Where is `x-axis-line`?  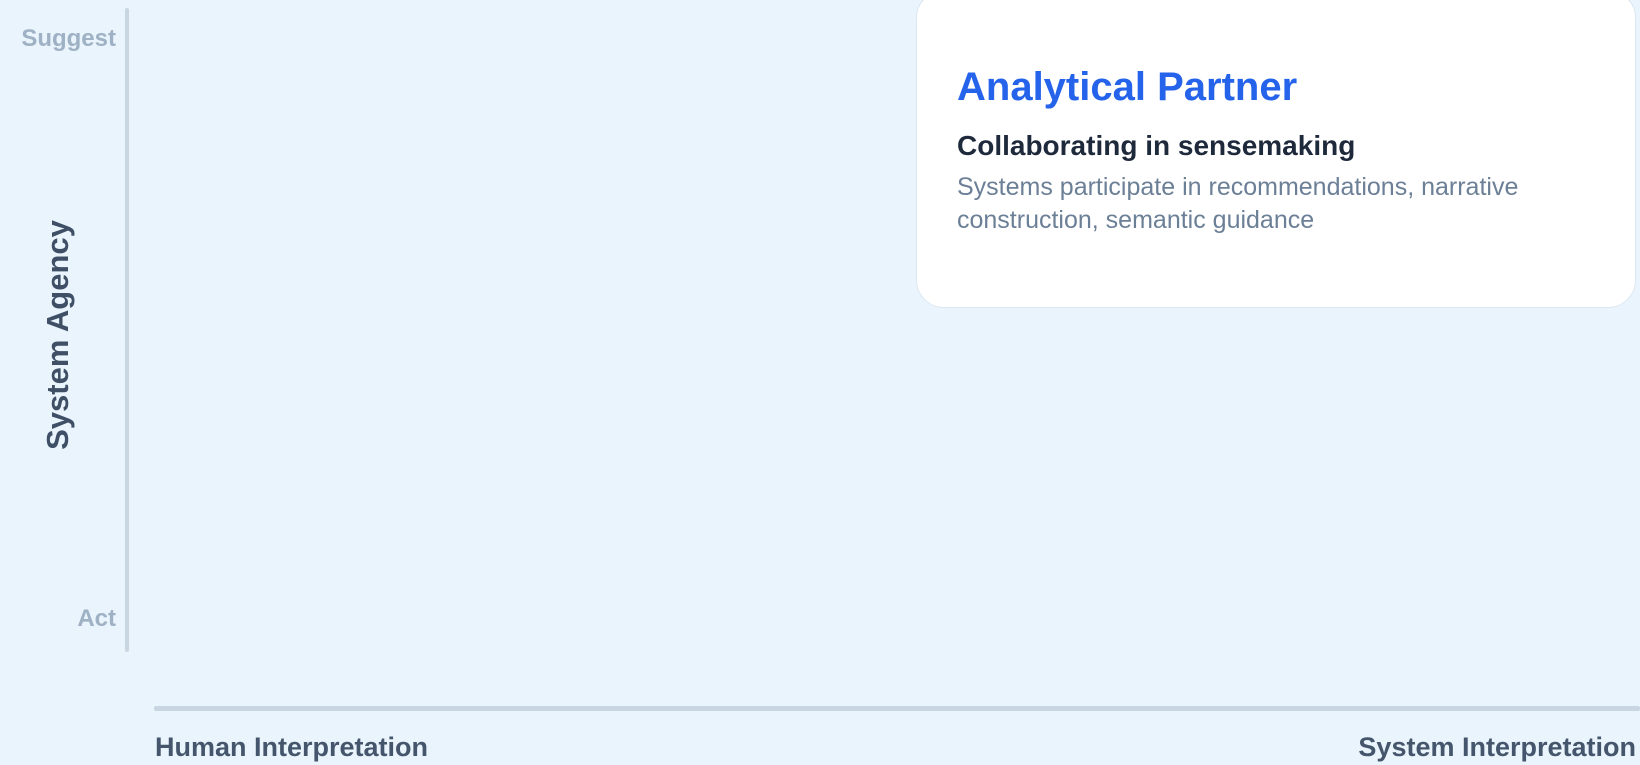
x-axis-line is located at coordinates (897, 708).